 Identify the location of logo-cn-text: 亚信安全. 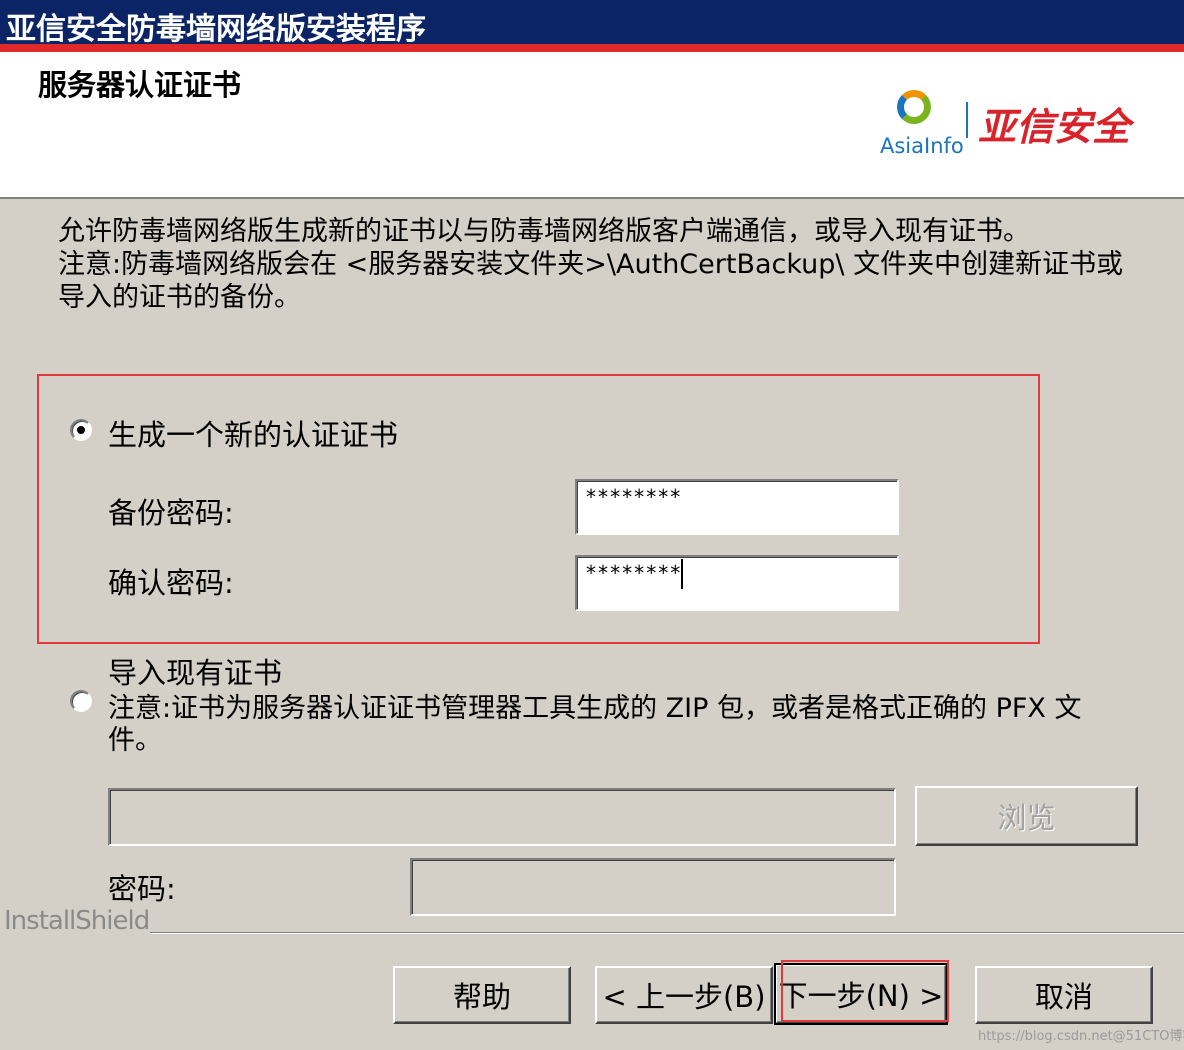
(1054, 127).